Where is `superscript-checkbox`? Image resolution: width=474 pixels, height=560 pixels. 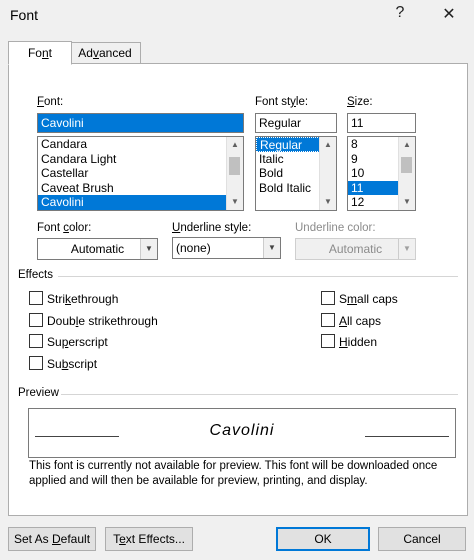
superscript-checkbox is located at coordinates (36, 341).